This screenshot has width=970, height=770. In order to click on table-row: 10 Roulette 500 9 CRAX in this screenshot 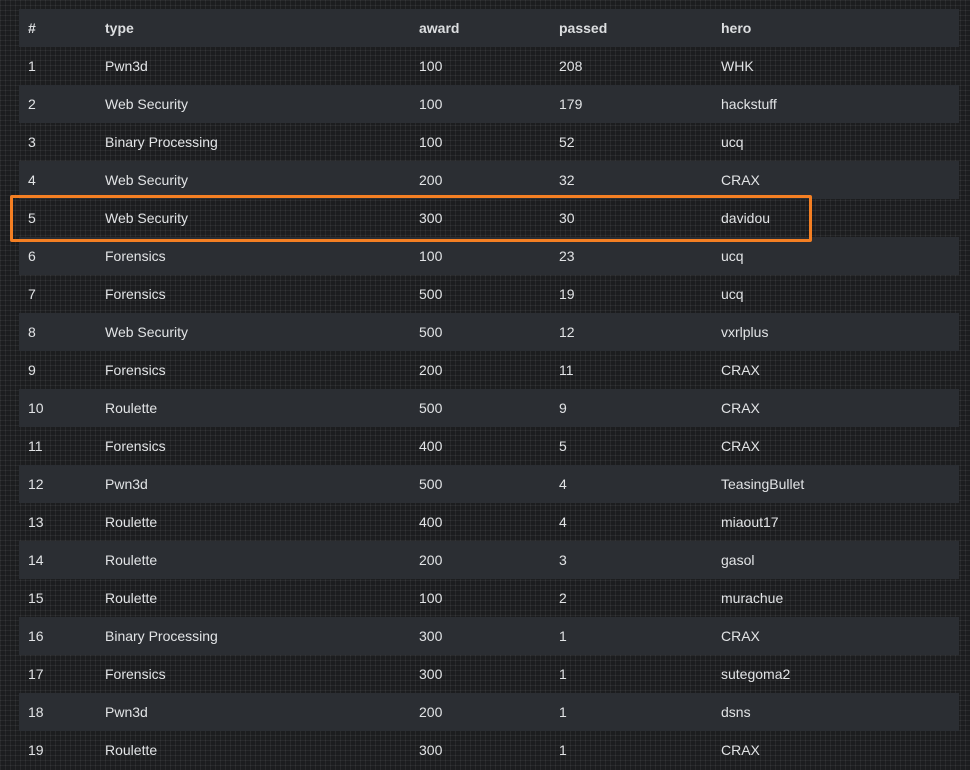, I will do `click(489, 408)`.